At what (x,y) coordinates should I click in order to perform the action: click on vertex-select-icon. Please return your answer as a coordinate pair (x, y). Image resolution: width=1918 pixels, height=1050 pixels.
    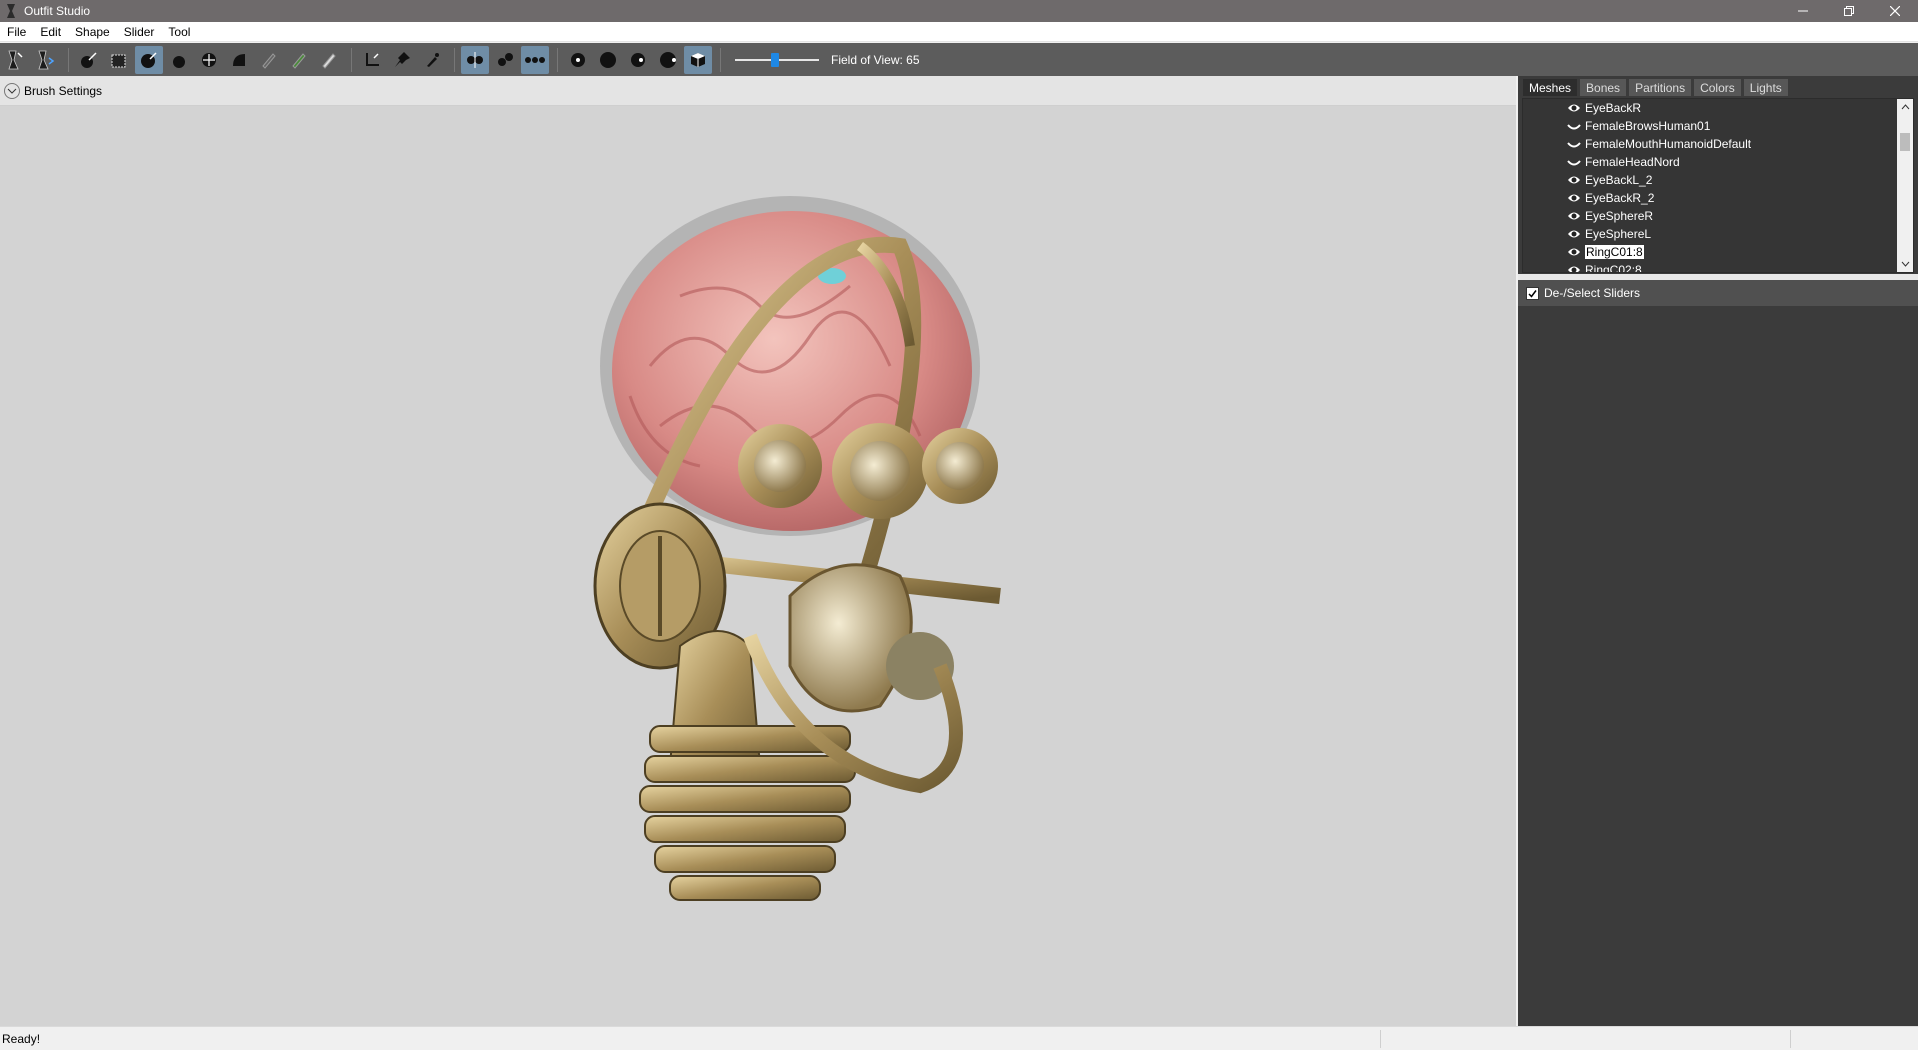
    Looking at the image, I should click on (118, 60).